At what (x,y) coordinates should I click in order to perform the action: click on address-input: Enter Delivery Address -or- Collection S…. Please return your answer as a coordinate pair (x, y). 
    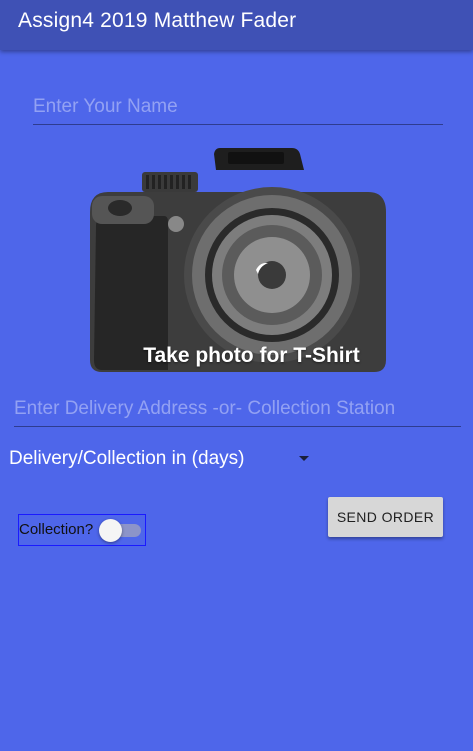
    Looking at the image, I should click on (237, 412).